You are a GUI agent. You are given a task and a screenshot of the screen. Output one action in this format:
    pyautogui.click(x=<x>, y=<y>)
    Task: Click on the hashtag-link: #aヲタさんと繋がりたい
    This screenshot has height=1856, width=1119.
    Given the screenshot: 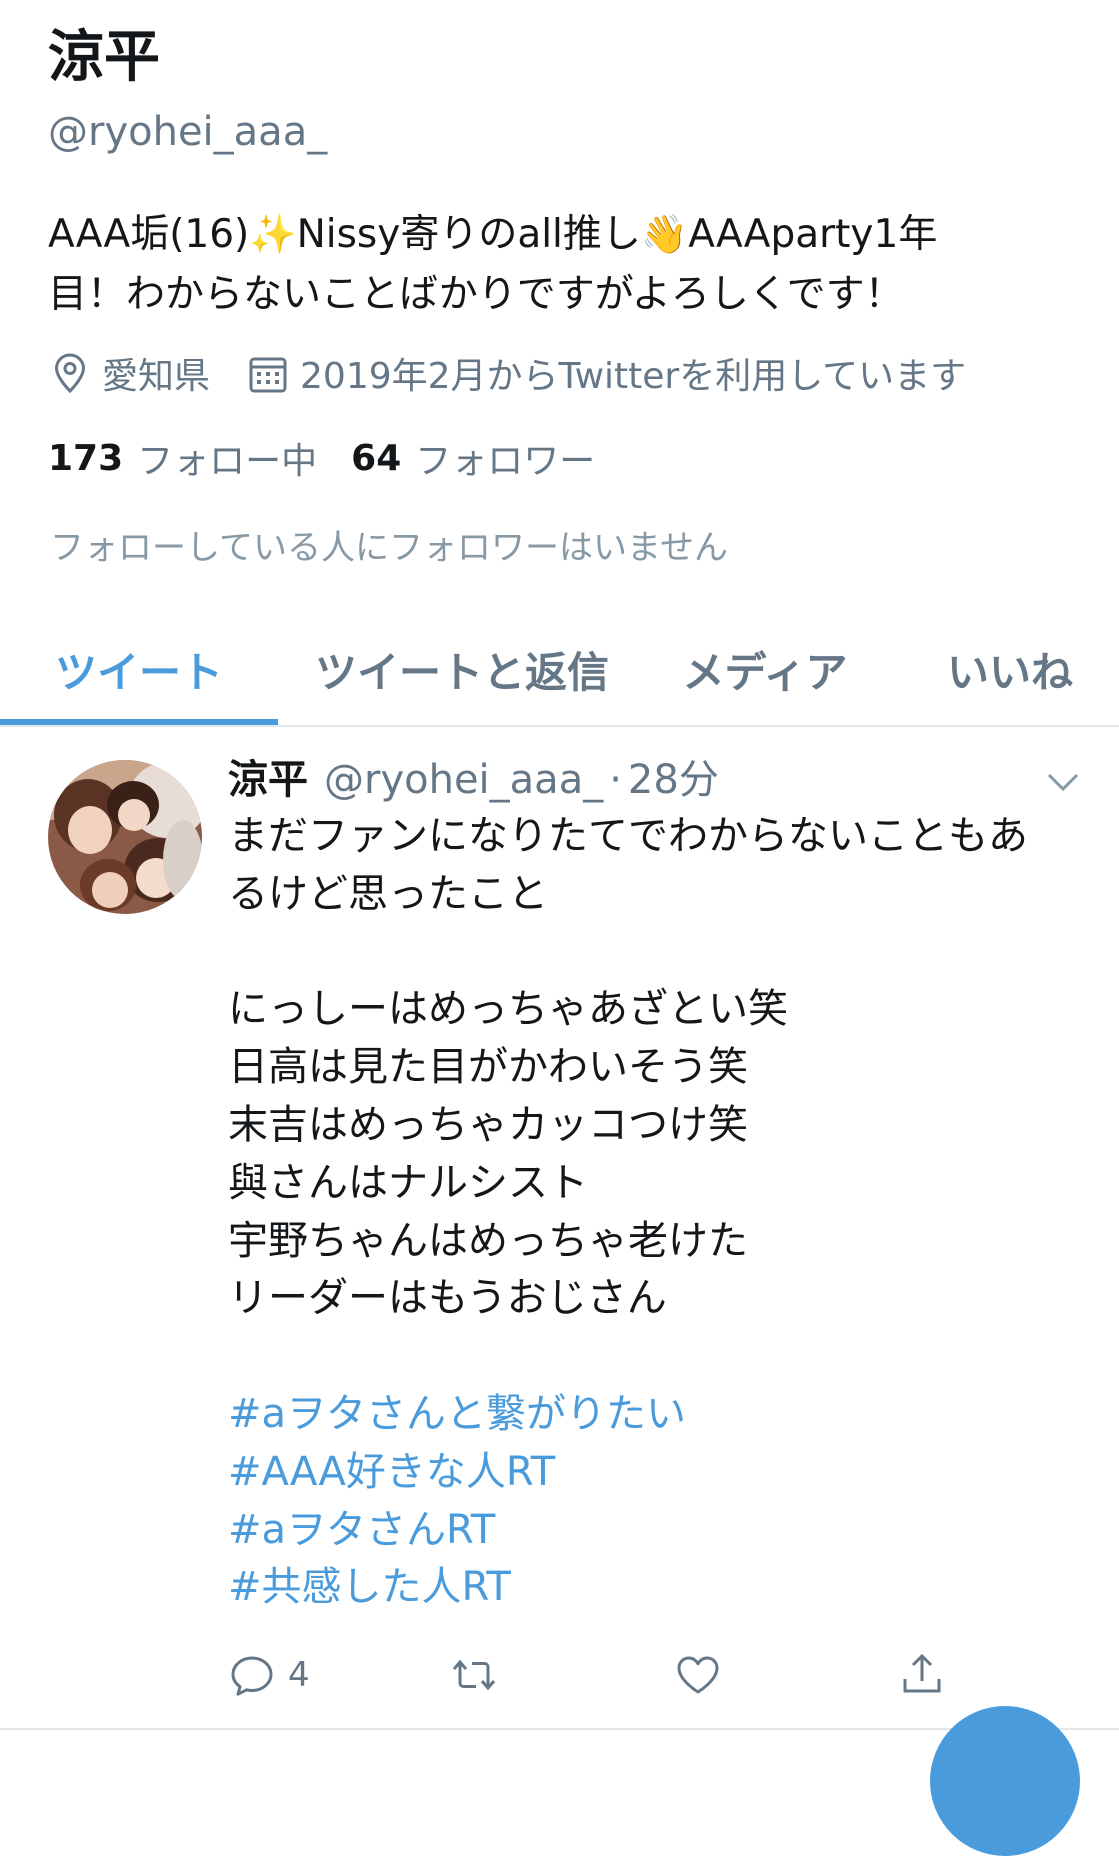 What is the action you would take?
    pyautogui.click(x=658, y=1415)
    